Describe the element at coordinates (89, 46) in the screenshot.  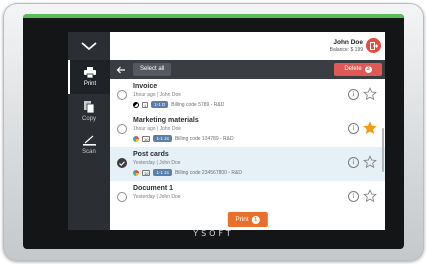
I see `app-logo-icon` at that location.